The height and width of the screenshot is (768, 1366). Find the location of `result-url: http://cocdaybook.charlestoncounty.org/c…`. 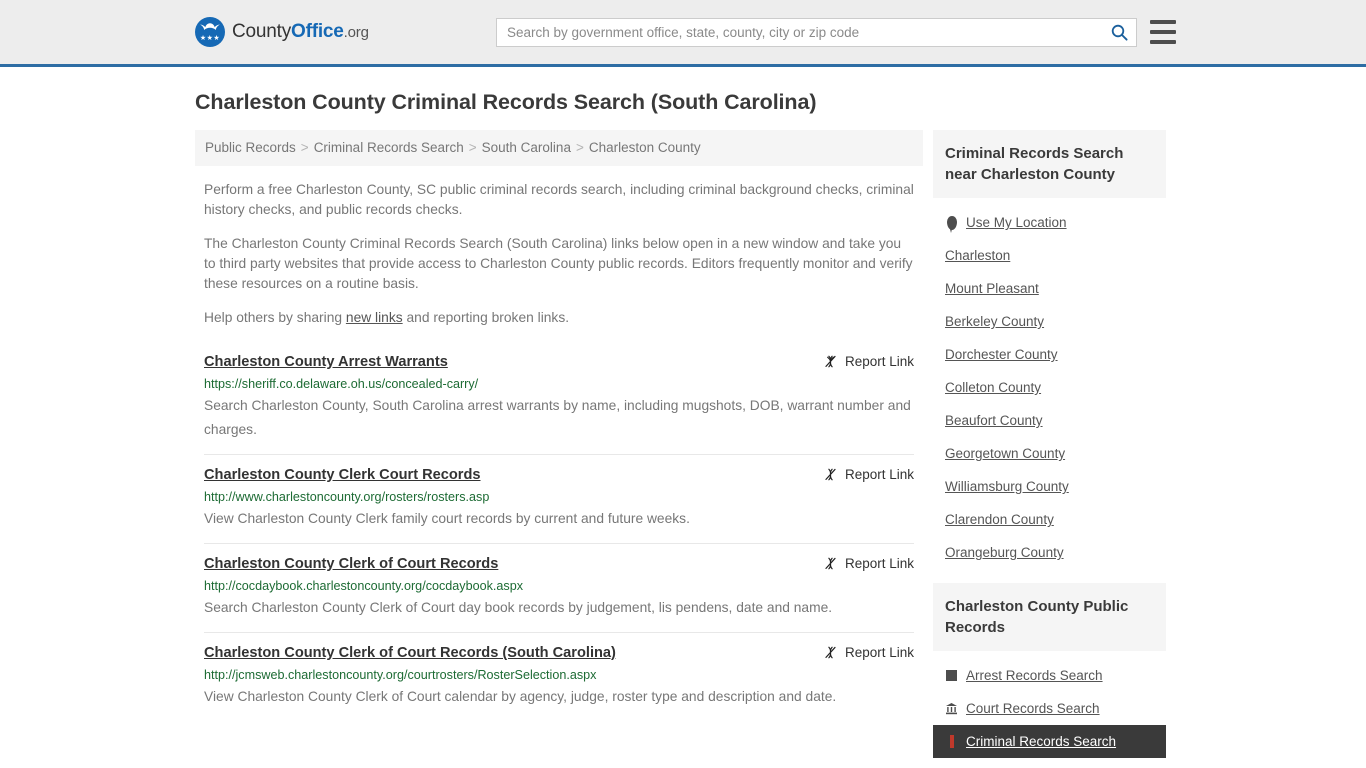

result-url: http://cocdaybook.charlestoncounty.org/c… is located at coordinates (364, 586).